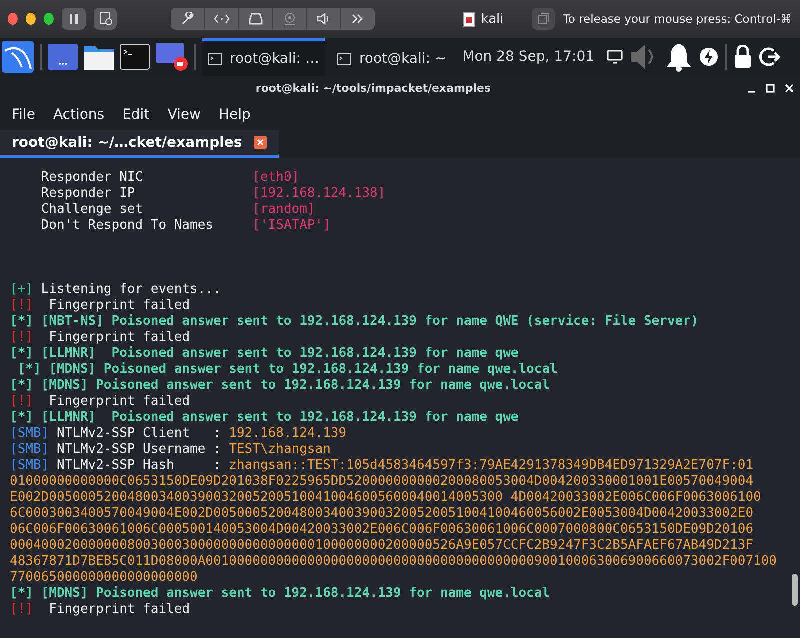 The image size is (800, 638). I want to click on terminal-line: 06C006F00630061006C000500140053004D00420033002E006C006F00630061006C0007000800C0653150DE09D20106, so click(382, 530).